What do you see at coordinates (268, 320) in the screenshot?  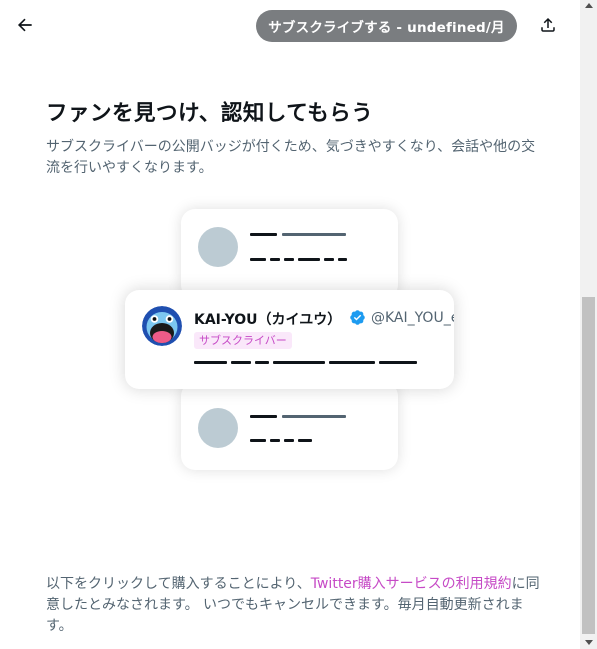 I see `preview-display-name: KAI-YOU（カイユウ）` at bounding box center [268, 320].